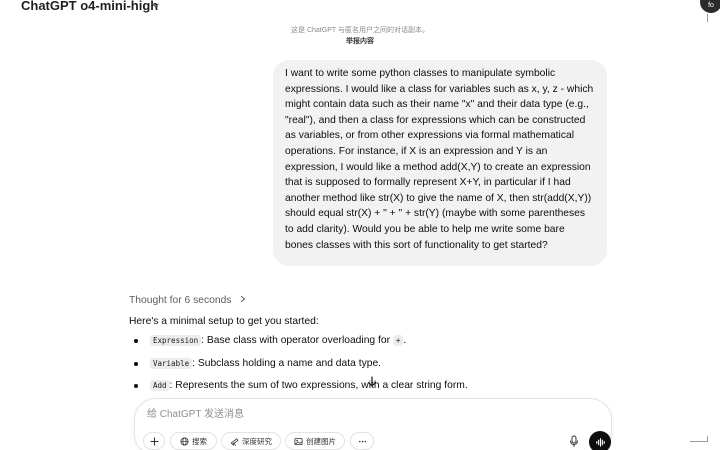 The width and height of the screenshot is (720, 450). I want to click on message-input: 给 ChatGPT 发送消息, so click(195, 414).